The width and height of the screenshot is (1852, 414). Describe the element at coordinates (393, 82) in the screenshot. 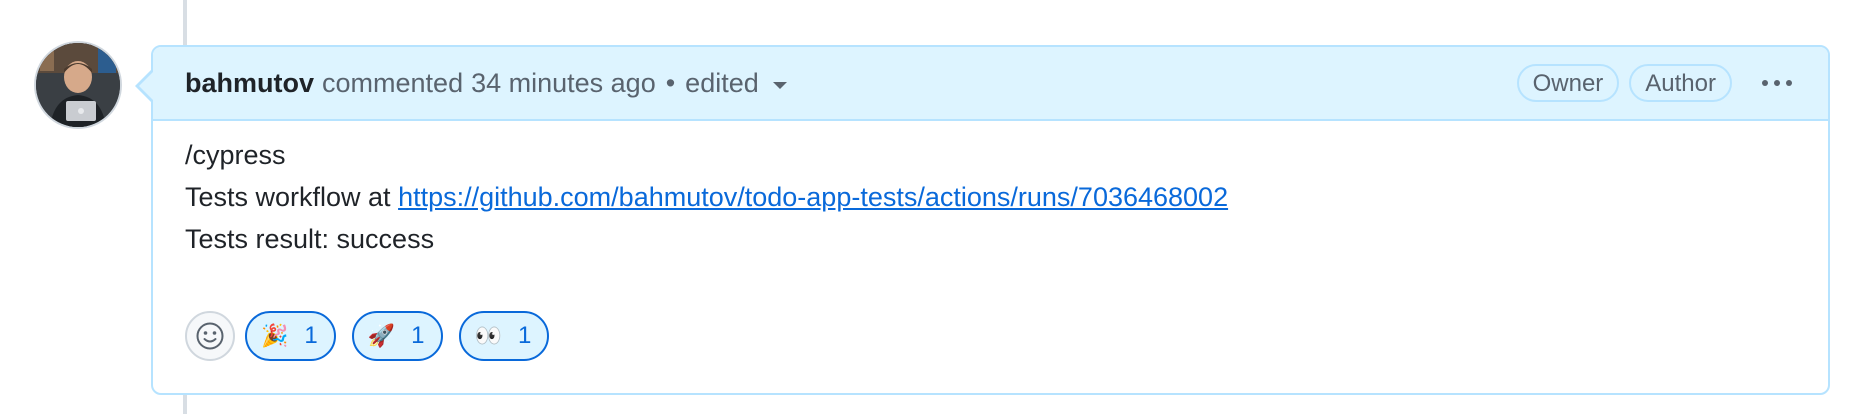

I see `comment-action: commented` at that location.